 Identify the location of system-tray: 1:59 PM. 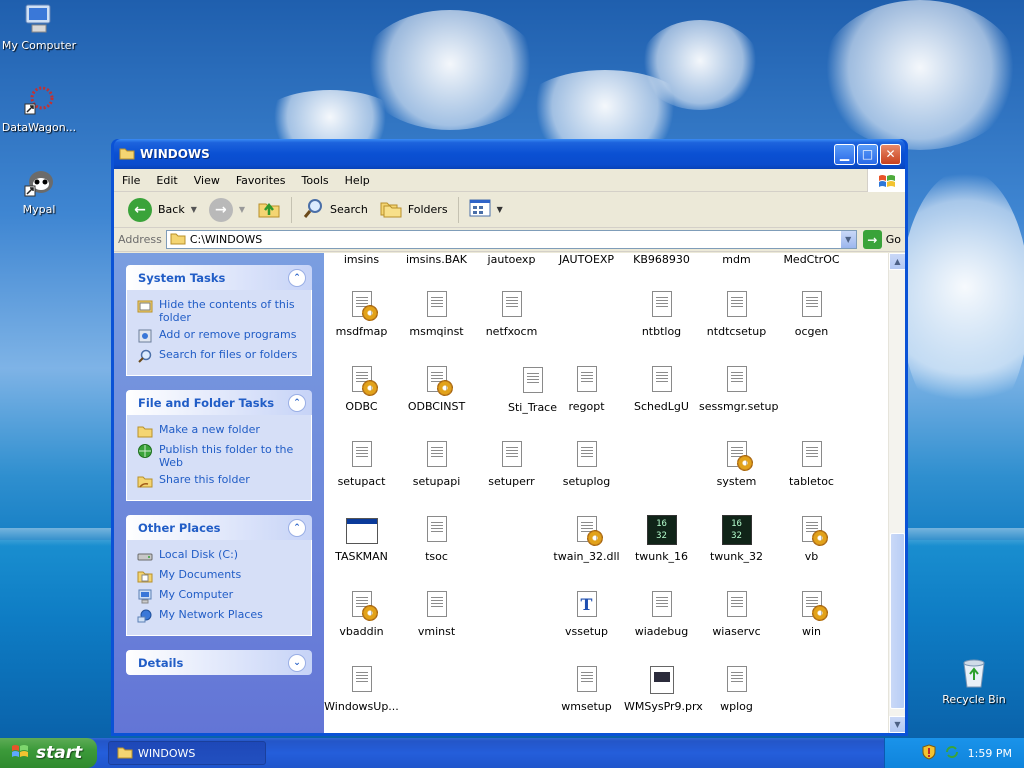
(954, 753).